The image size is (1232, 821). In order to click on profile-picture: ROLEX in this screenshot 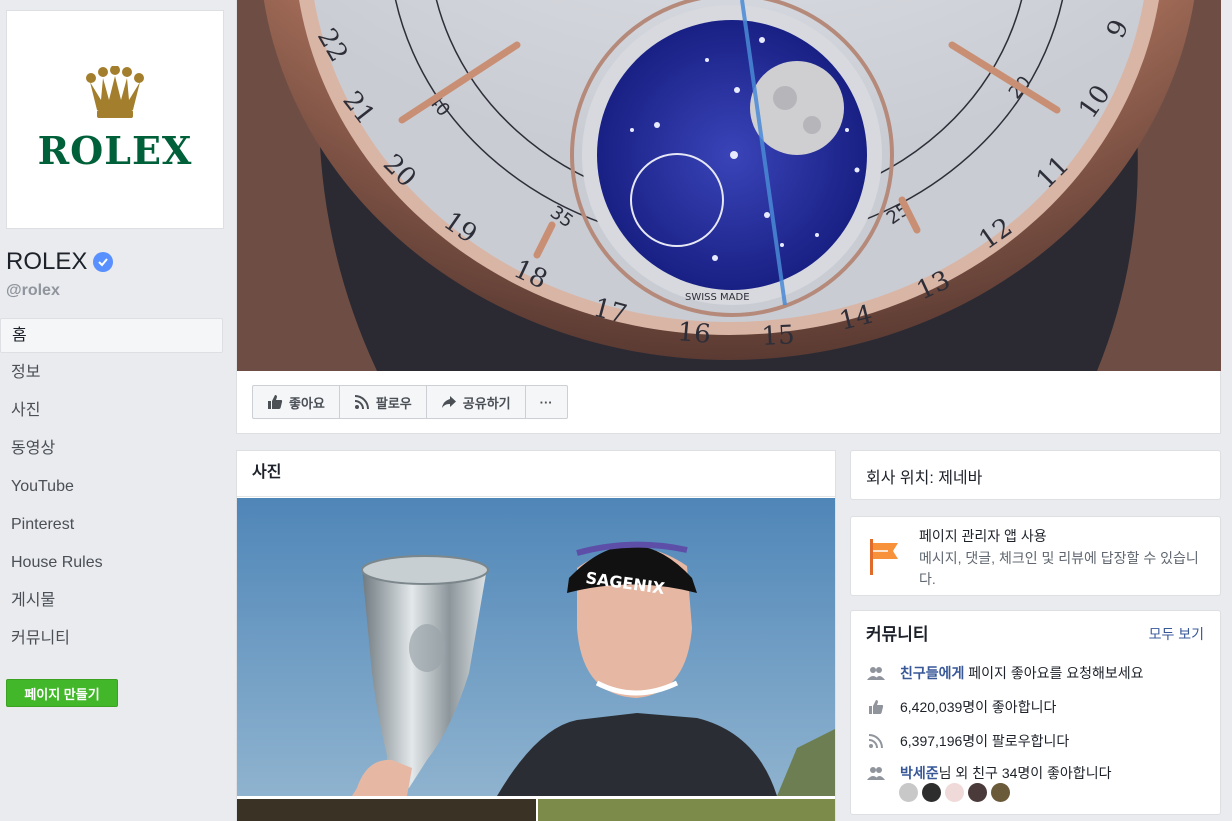, I will do `click(115, 119)`.